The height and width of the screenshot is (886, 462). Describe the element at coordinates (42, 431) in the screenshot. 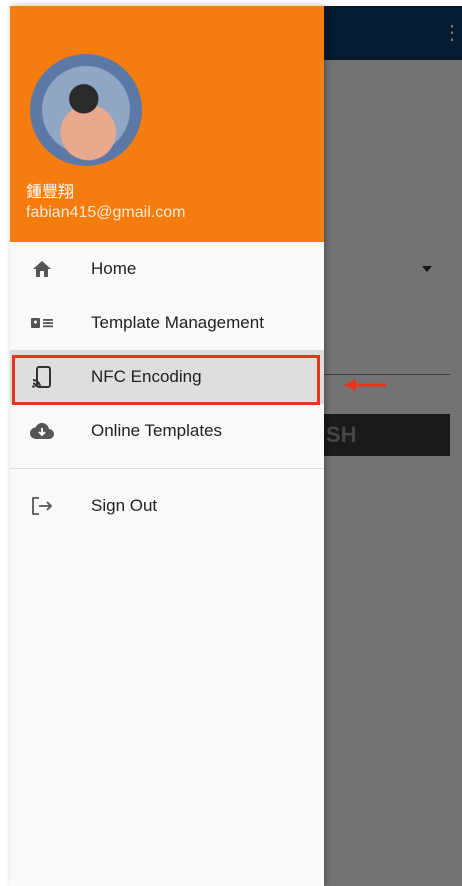

I see `cloud-download-icon` at that location.